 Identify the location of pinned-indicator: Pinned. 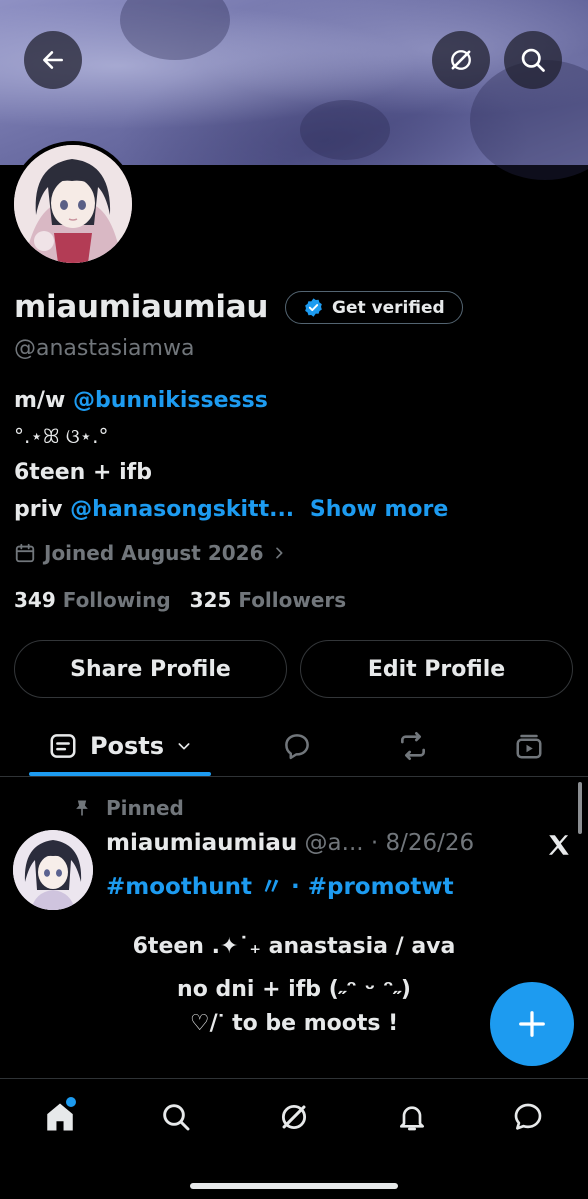
(128, 808).